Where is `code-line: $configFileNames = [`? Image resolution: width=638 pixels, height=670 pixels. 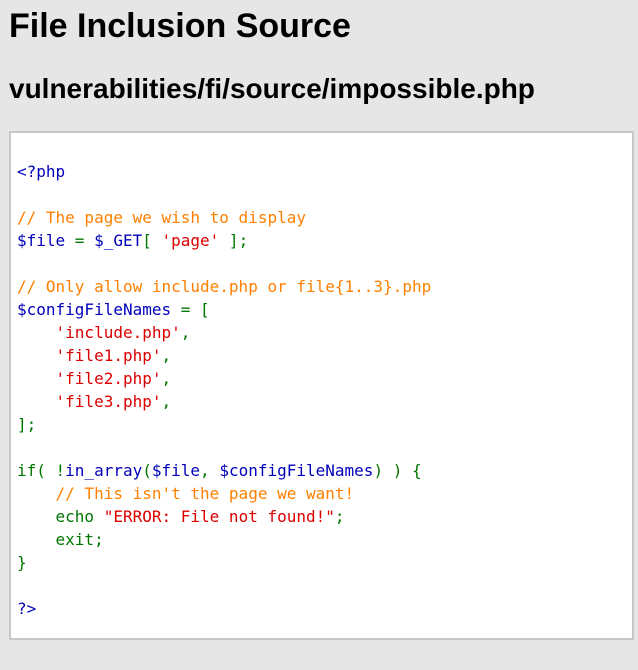
code-line: $configFileNames = [ is located at coordinates (224, 309).